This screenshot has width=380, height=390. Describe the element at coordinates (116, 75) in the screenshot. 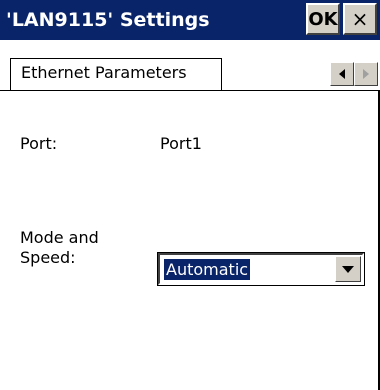

I see `tab-ethernet-parameters: Ethernet Parameters` at that location.